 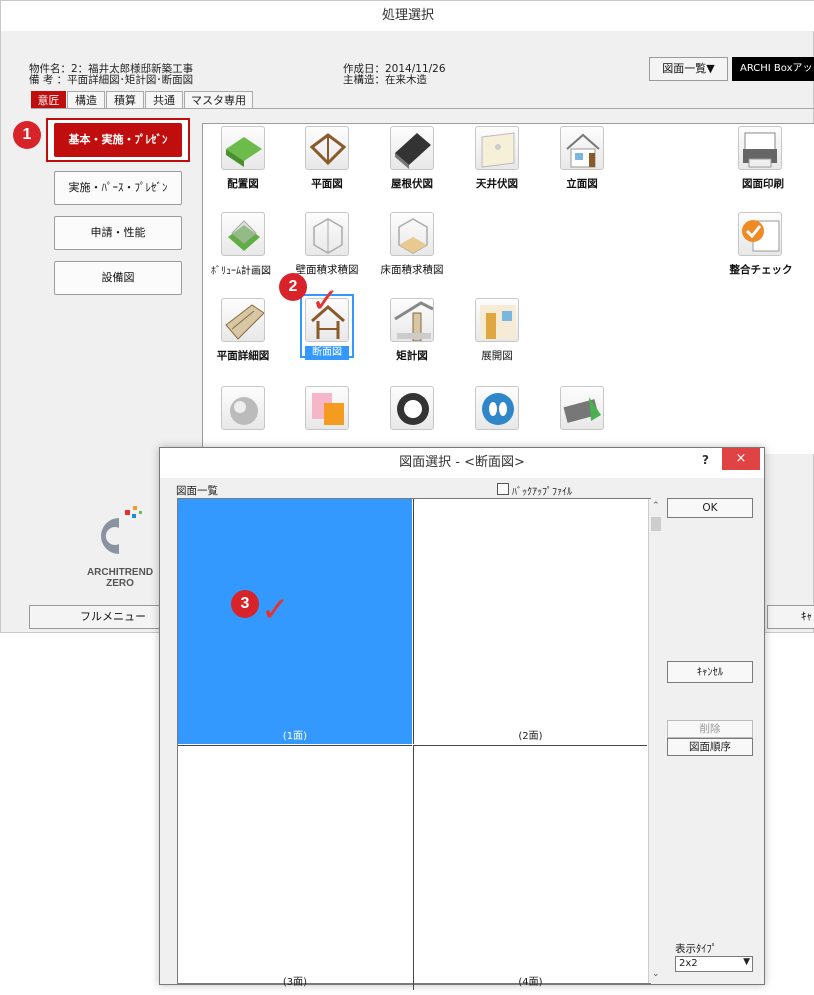 What do you see at coordinates (582, 408) in the screenshot?
I see `material-icon` at bounding box center [582, 408].